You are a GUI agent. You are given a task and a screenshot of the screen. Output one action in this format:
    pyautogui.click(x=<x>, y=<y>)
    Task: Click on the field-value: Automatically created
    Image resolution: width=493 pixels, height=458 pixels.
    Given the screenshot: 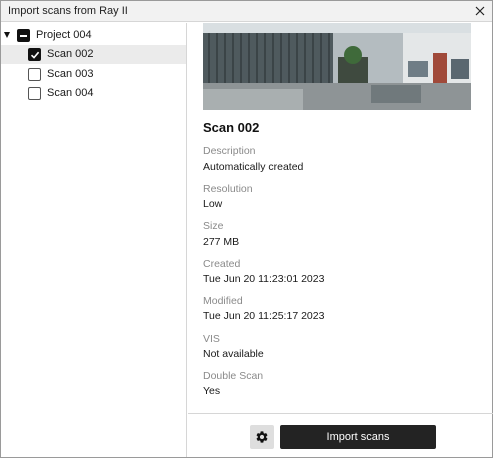 What is the action you would take?
    pyautogui.click(x=253, y=167)
    